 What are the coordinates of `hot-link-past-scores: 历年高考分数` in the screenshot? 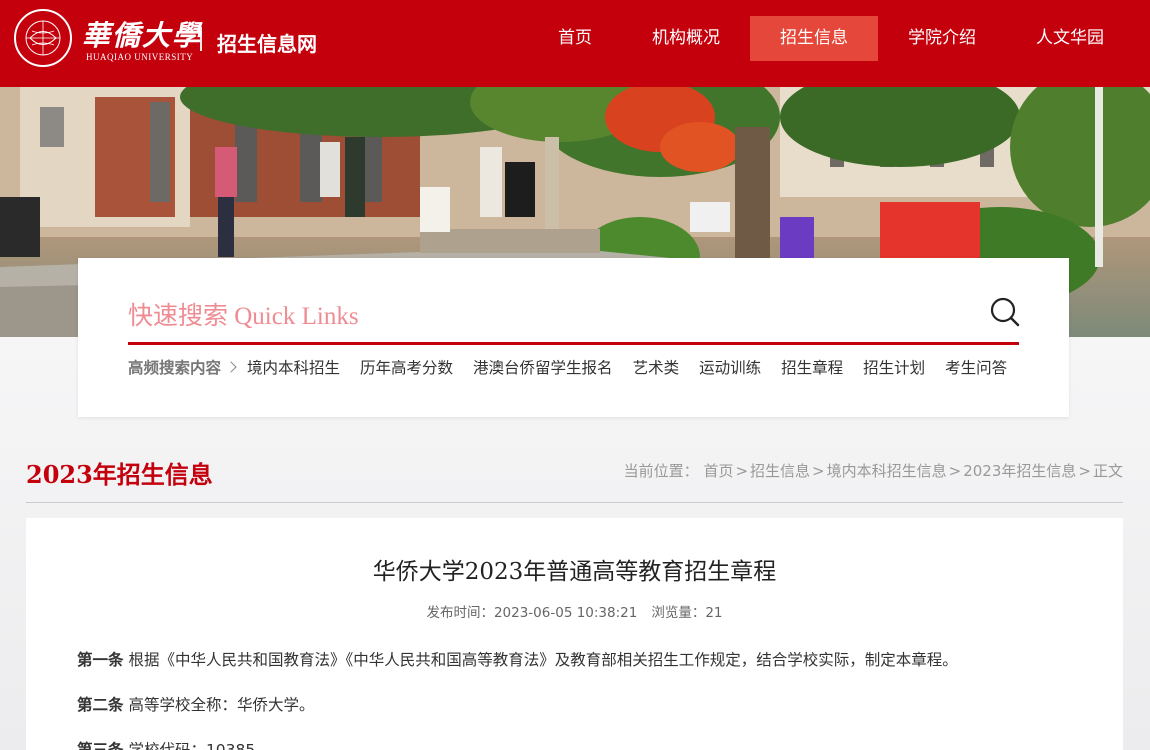 It's located at (406, 368).